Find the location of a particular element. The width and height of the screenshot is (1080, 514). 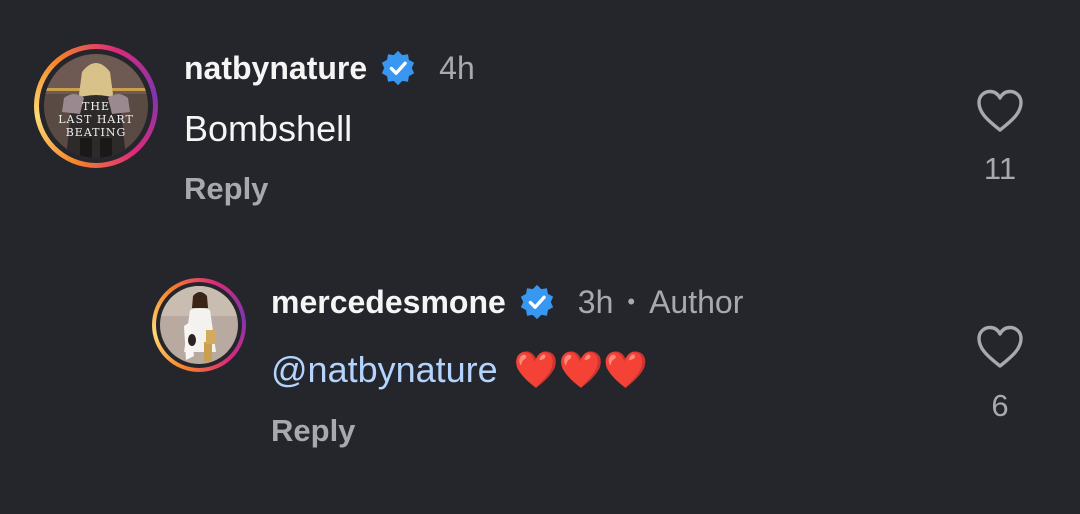

red-heart-emoji: ❤️❤️❤️ is located at coordinates (581, 370).